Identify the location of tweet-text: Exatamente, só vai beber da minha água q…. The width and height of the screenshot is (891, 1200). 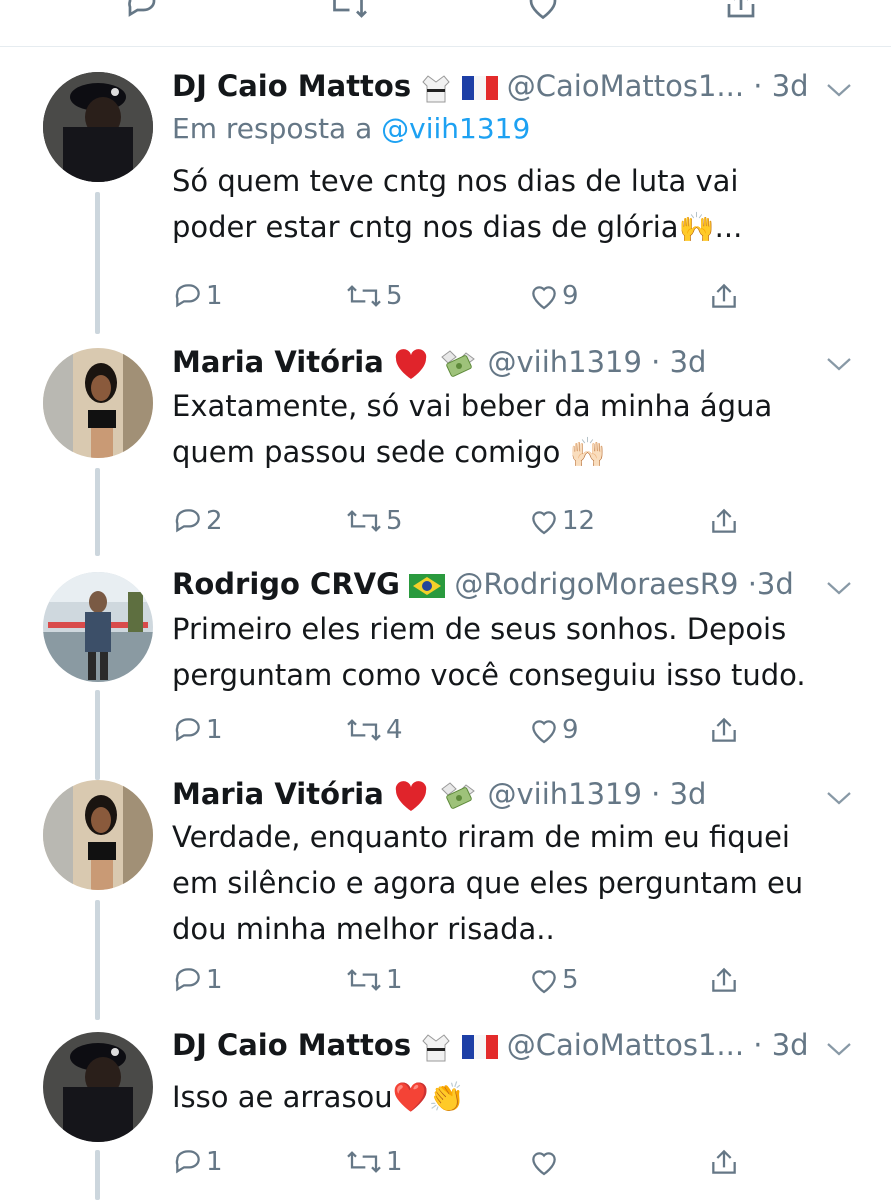
(472, 429).